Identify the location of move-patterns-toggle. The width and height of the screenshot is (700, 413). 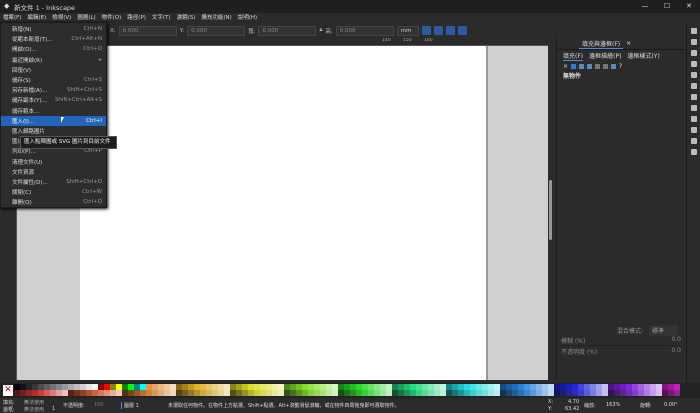
(462, 30).